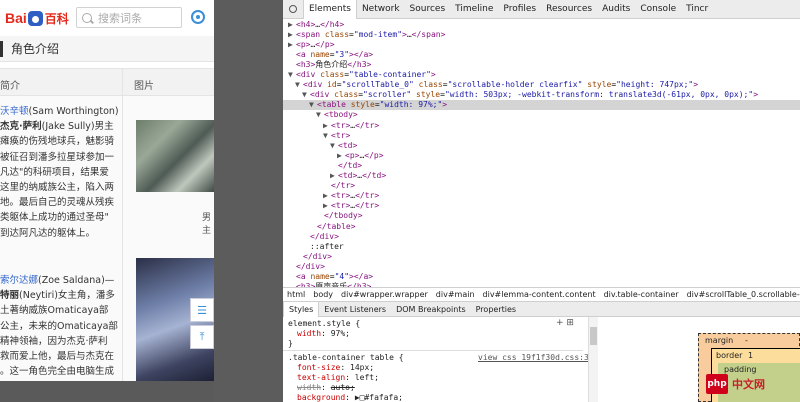 The height and width of the screenshot is (402, 800). I want to click on breadcrumb-item: div#wrapper.wrapper, so click(384, 294).